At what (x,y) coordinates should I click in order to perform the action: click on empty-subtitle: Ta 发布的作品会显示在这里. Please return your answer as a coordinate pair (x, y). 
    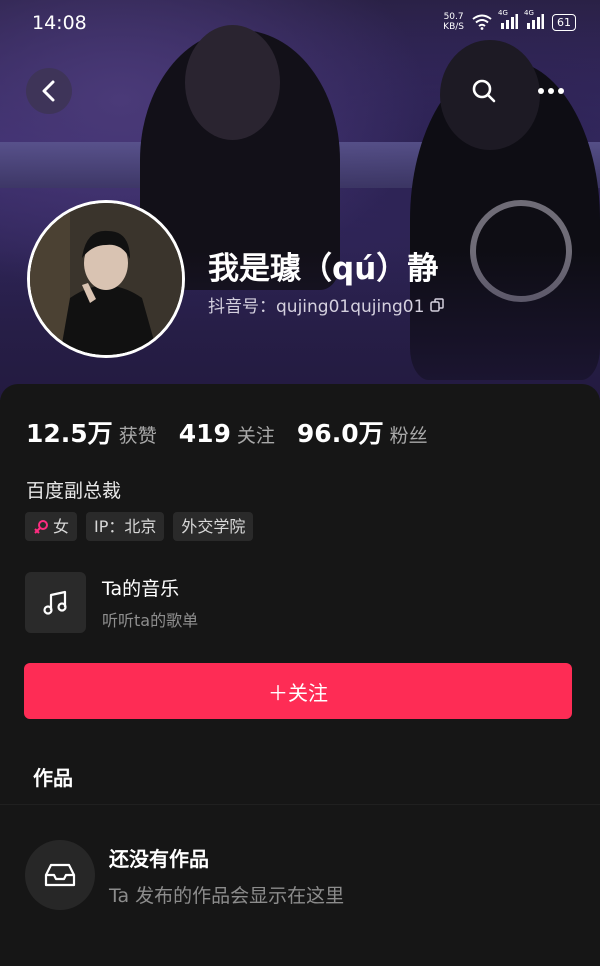
    Looking at the image, I should click on (227, 895).